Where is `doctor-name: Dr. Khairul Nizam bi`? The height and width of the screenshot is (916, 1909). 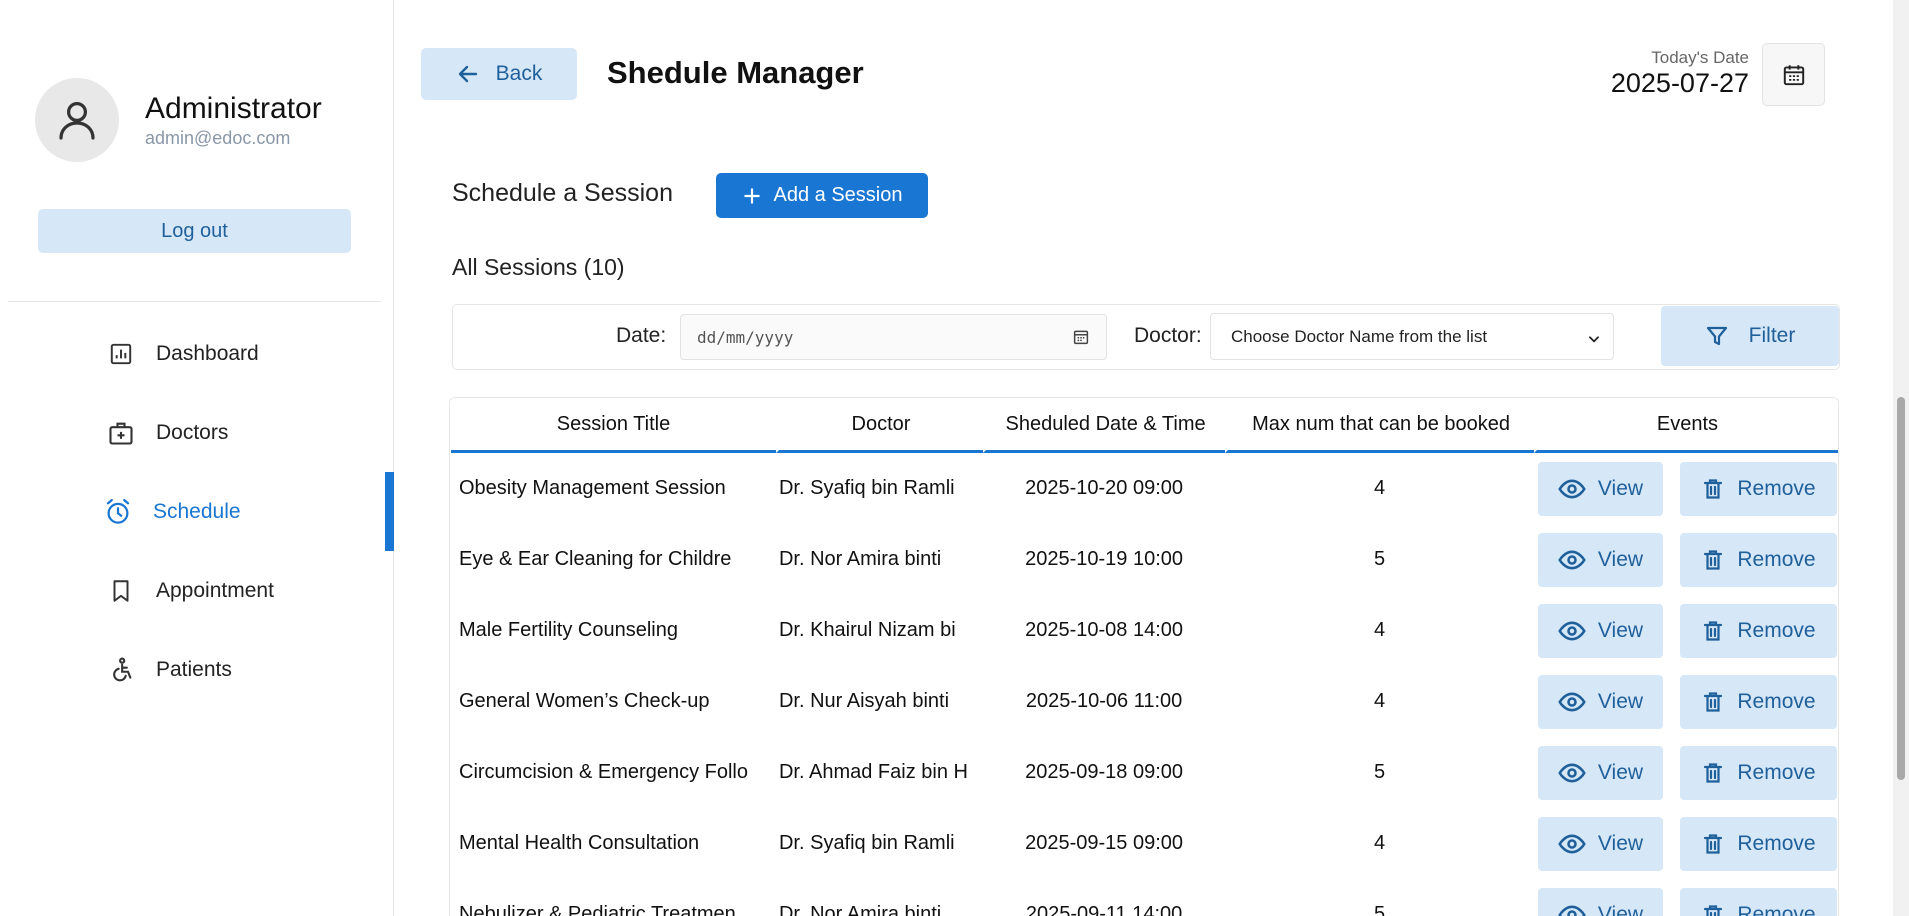
doctor-name: Dr. Khairul Nizam bi is located at coordinates (867, 630).